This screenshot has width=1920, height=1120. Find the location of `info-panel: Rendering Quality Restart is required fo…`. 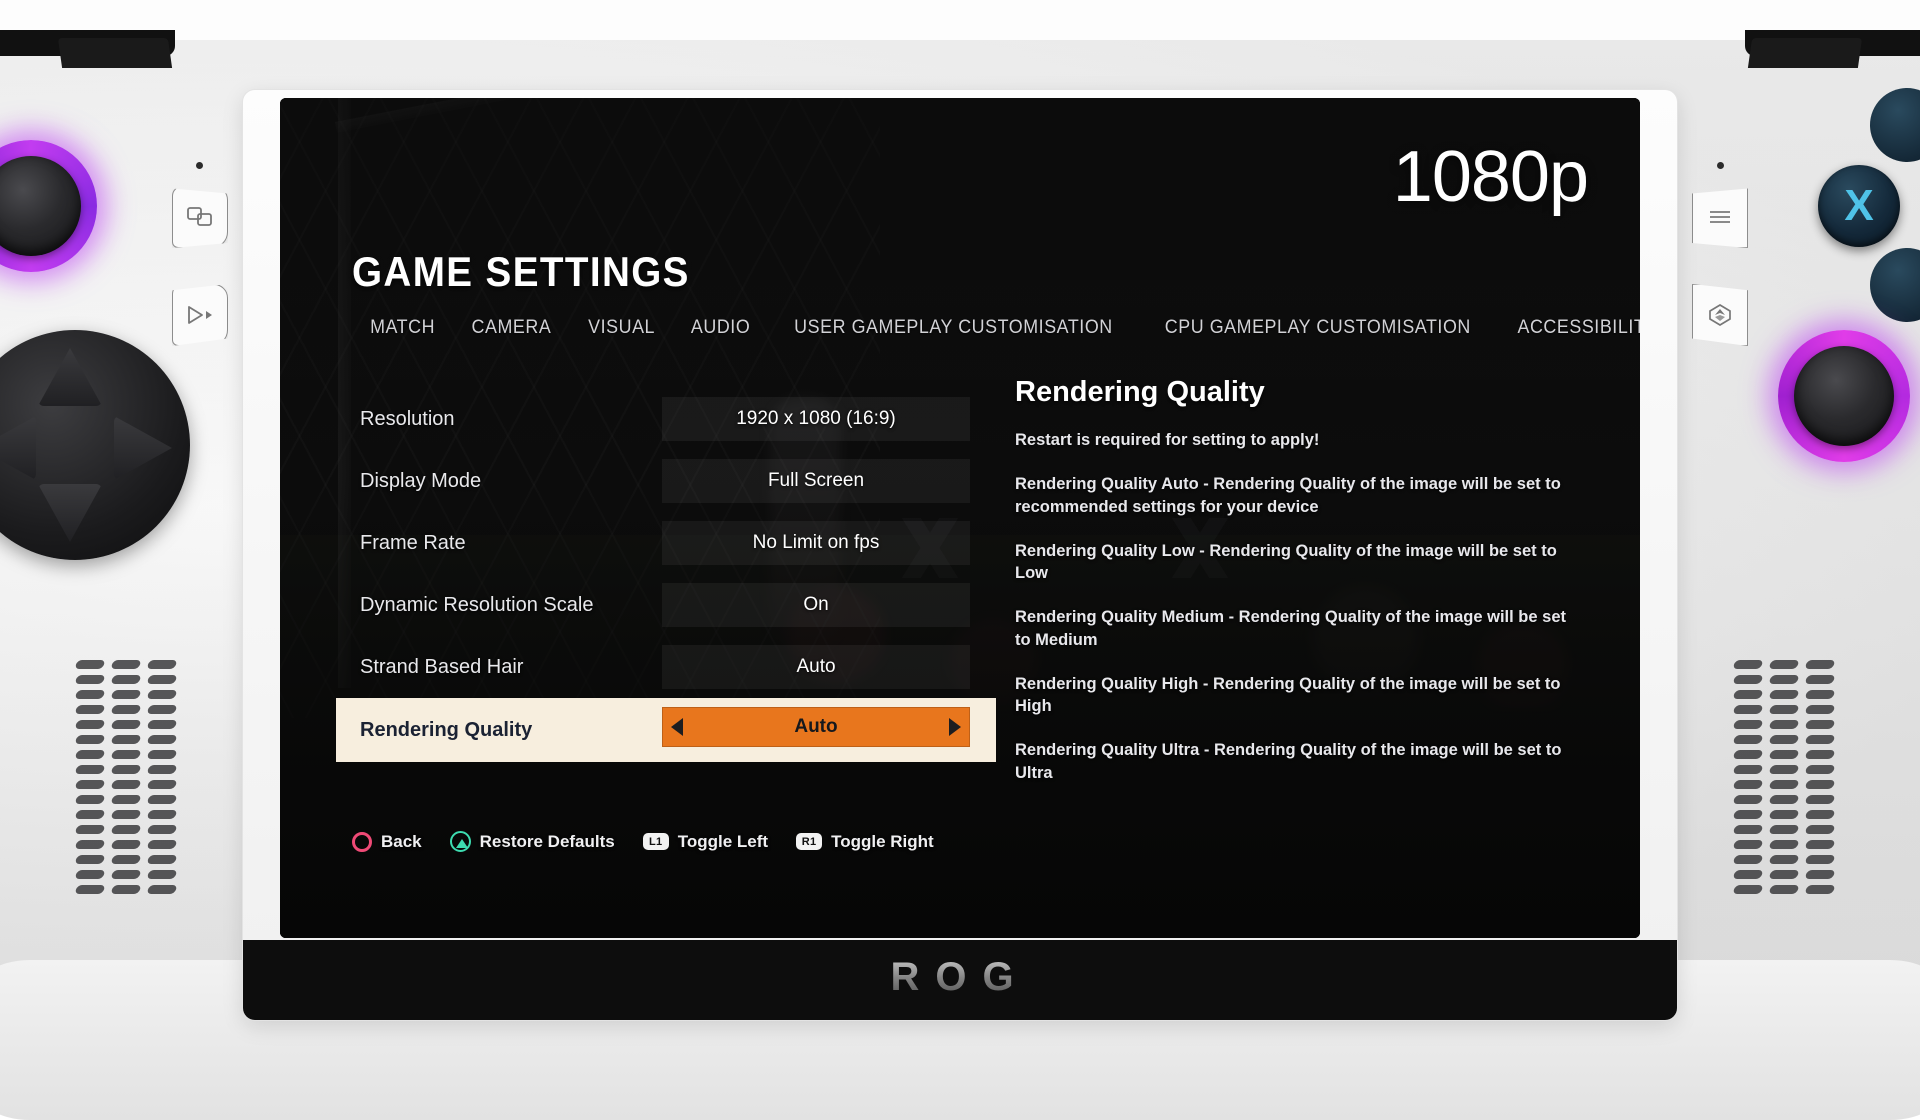

info-panel: Rendering Quality Restart is required fo… is located at coordinates (1300, 591).